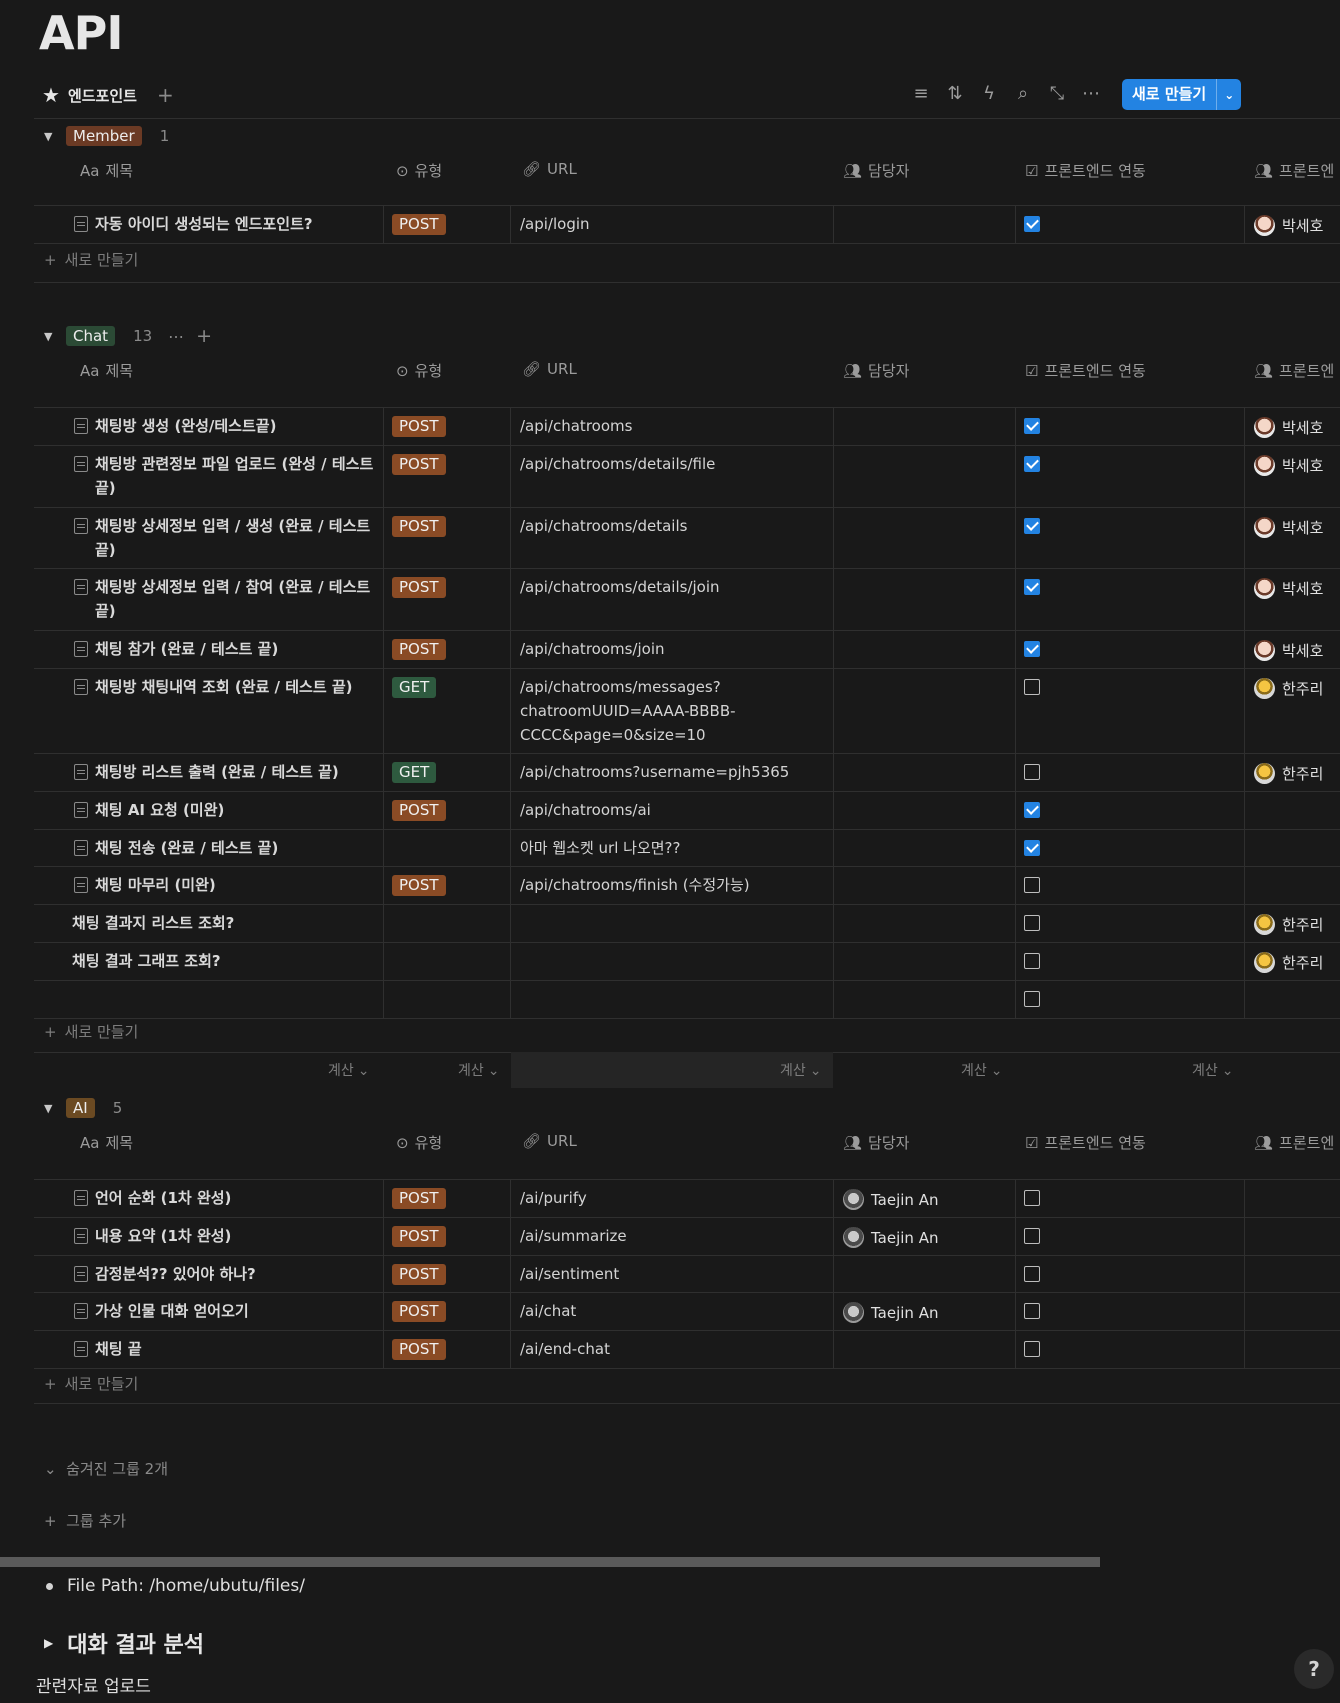 Image resolution: width=1340 pixels, height=1703 pixels. I want to click on chevron-down-icon: ⌄, so click(1229, 95).